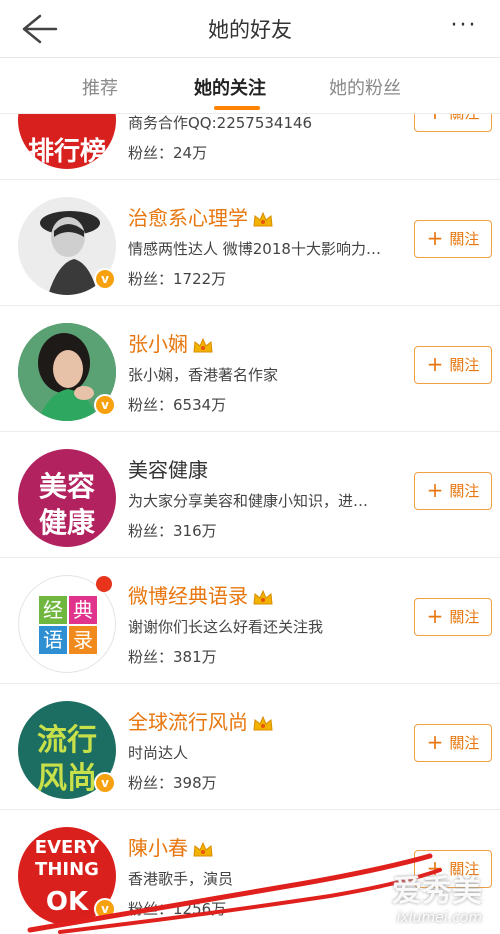  What do you see at coordinates (230, 87) in the screenshot?
I see `tab-her-following: 她的关注` at bounding box center [230, 87].